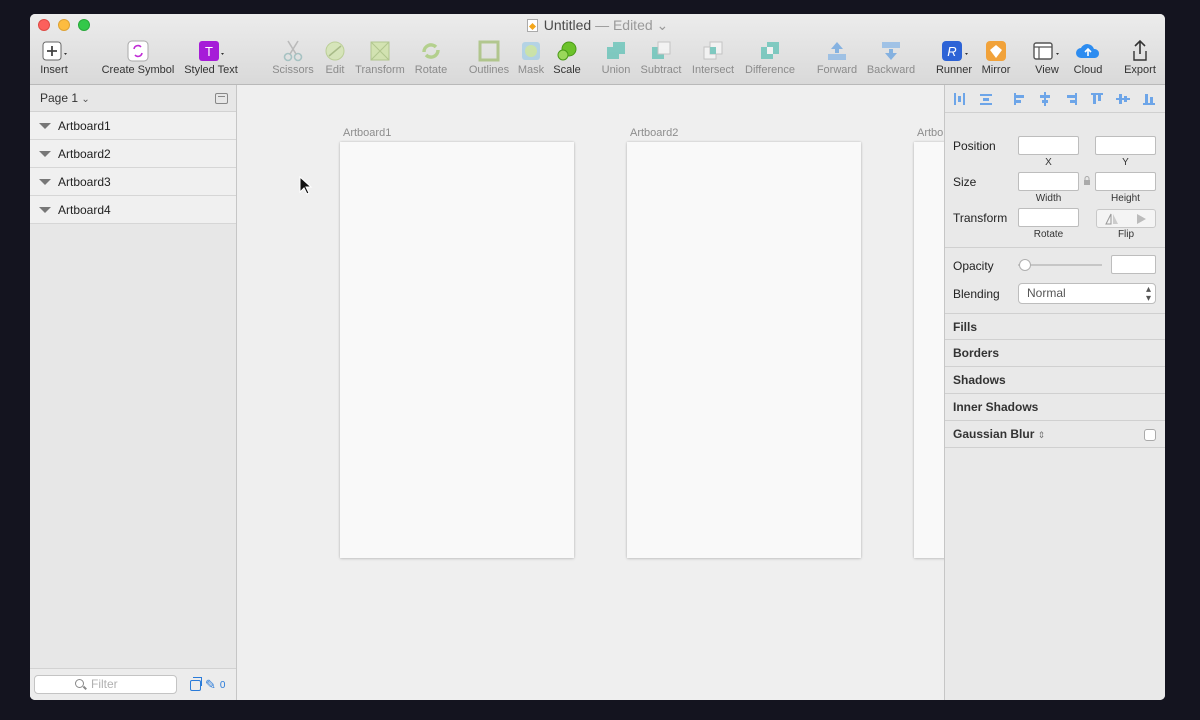 The image size is (1200, 720). Describe the element at coordinates (1020, 99) in the screenshot. I see `align-left-icon` at that location.